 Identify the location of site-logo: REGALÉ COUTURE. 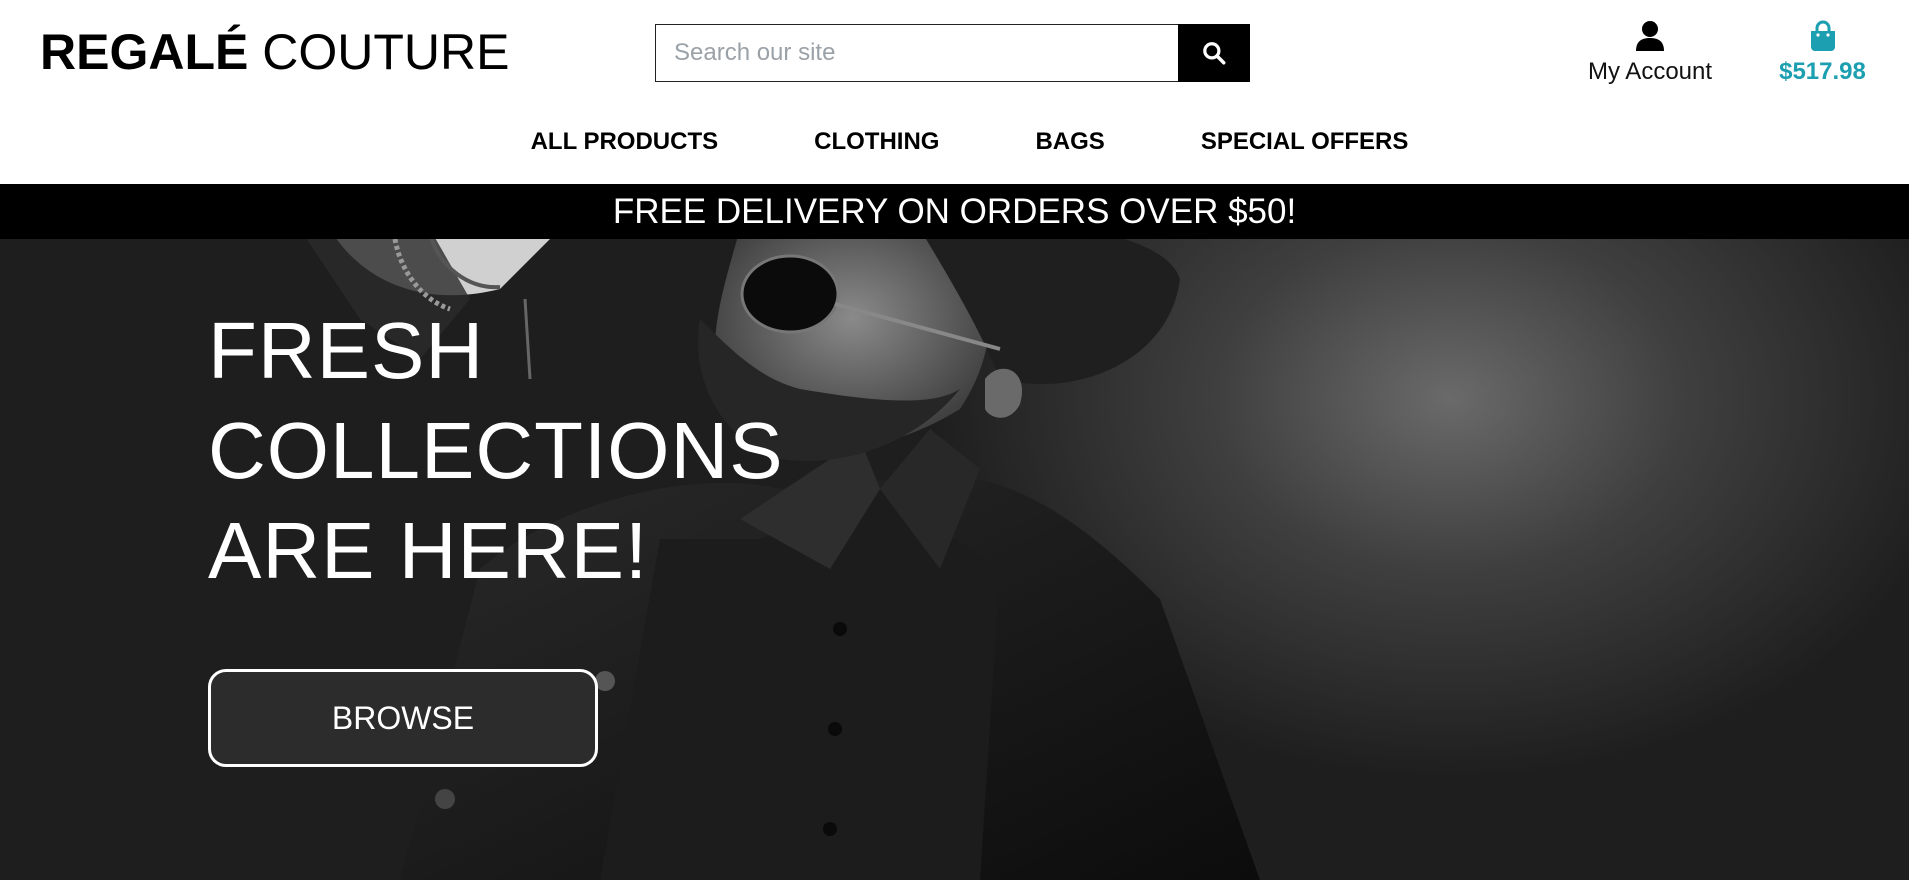
(274, 52).